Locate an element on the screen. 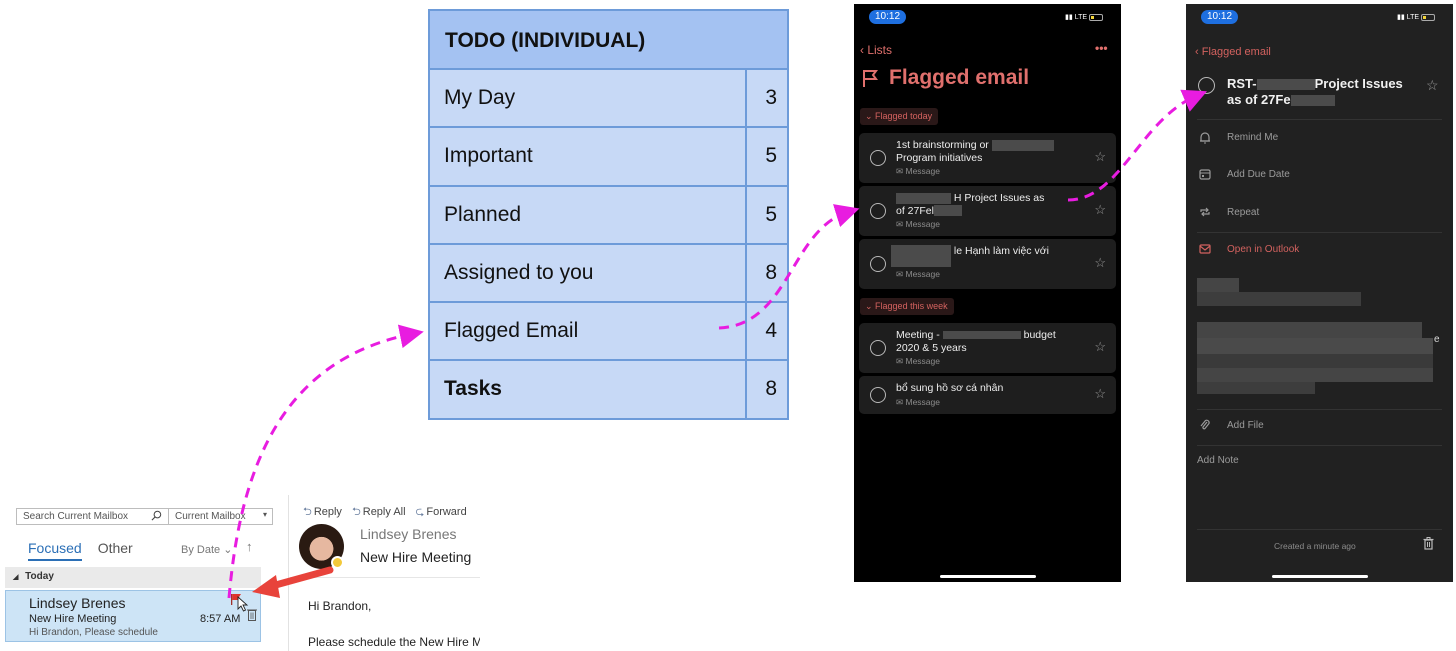 This screenshot has height=651, width=1456. task-item: le Hạnh làm việc với ✉ Message ☆ is located at coordinates (987, 264).